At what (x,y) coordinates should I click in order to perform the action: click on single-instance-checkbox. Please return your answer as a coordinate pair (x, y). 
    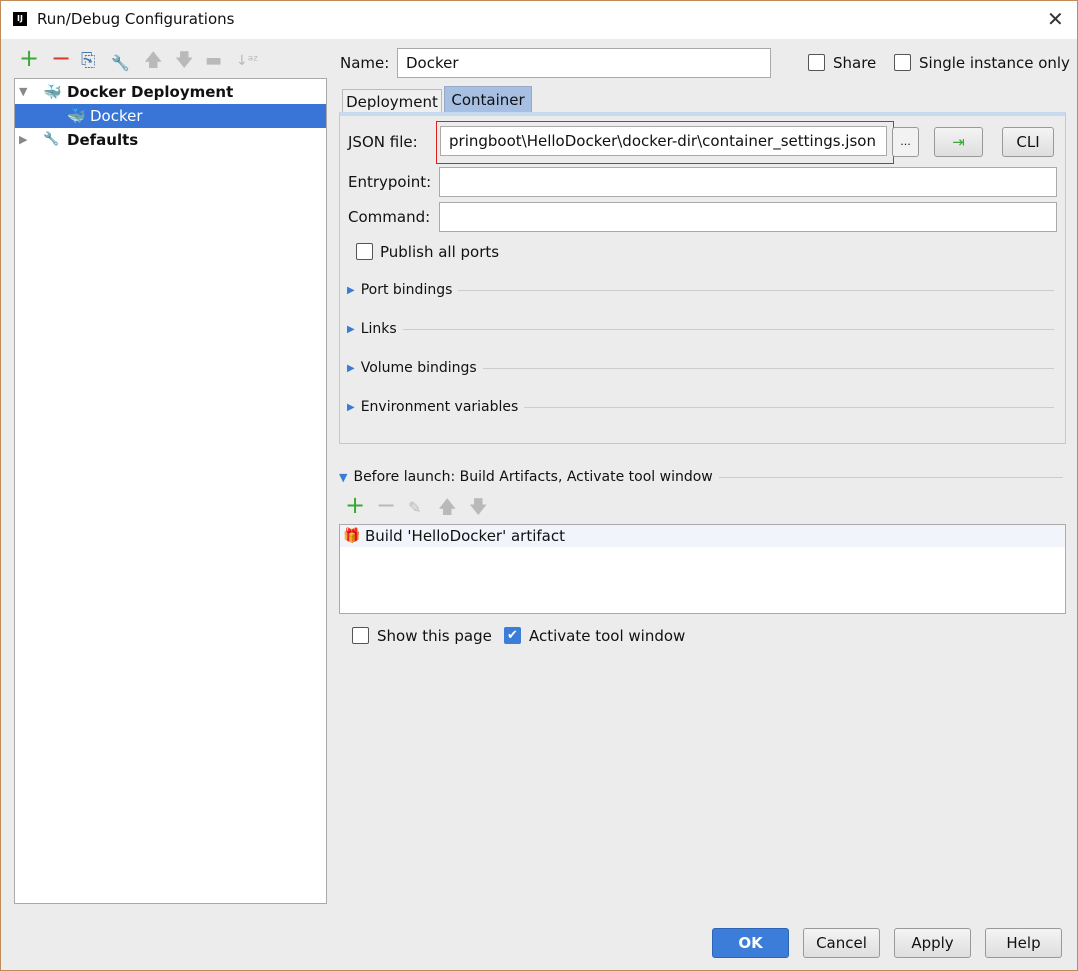
    Looking at the image, I should click on (902, 62).